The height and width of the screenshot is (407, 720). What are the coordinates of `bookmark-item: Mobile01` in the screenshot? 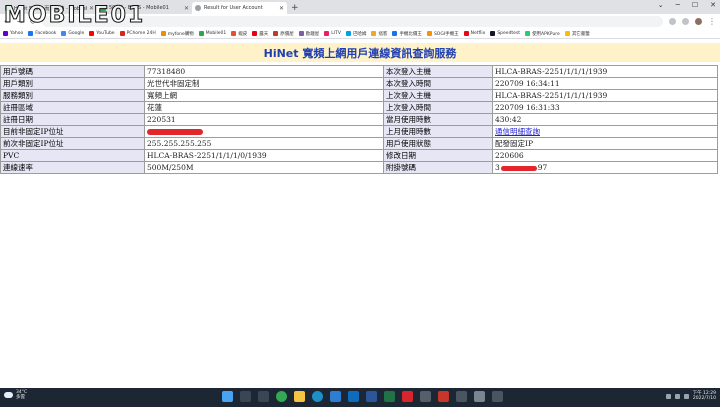 It's located at (212, 33).